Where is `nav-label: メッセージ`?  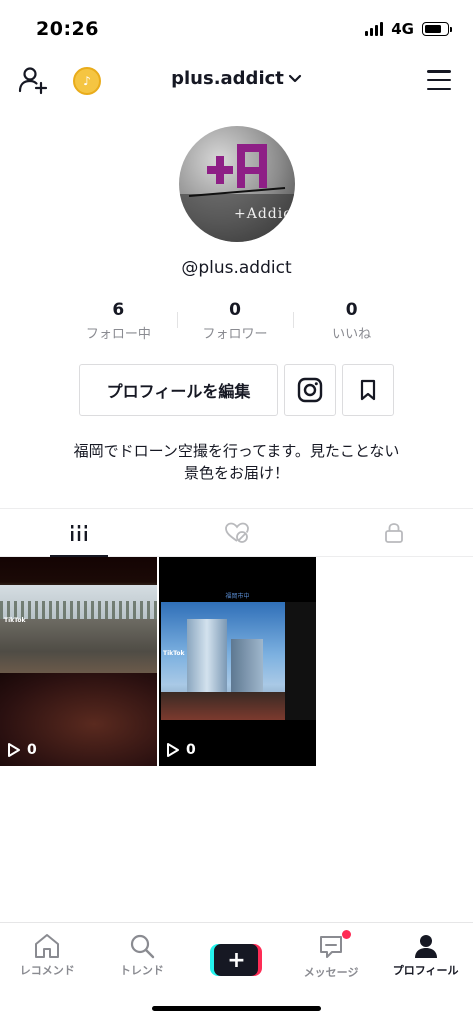 nav-label: メッセージ is located at coordinates (331, 972).